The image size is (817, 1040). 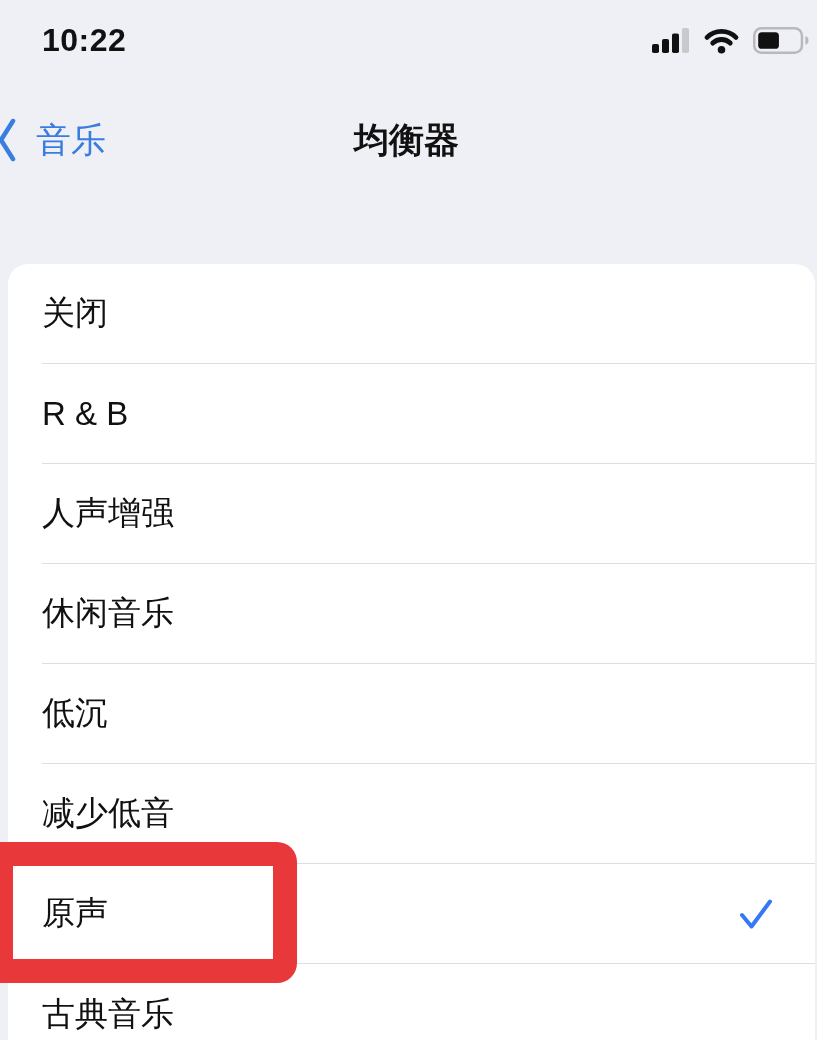 I want to click on equalizer-option: 人声增强, so click(x=428, y=514).